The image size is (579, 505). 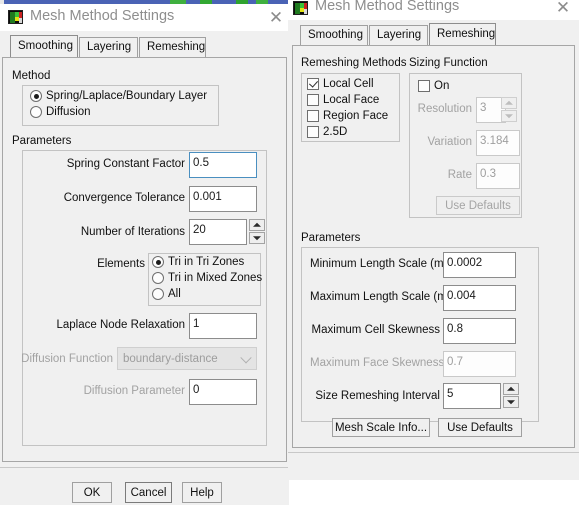 I want to click on input-laplace-node-relaxation: 1, so click(x=223, y=326).